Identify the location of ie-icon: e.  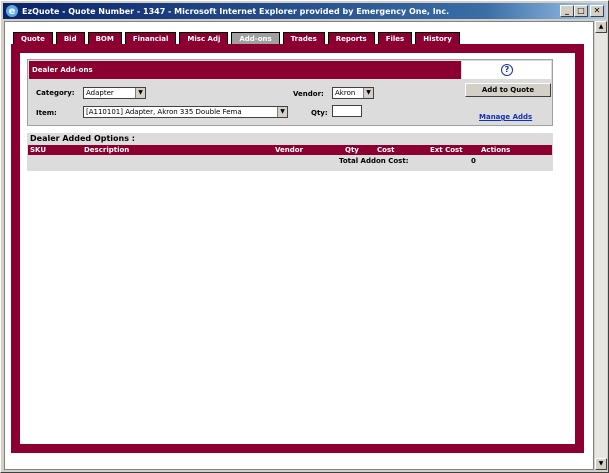
(12, 11).